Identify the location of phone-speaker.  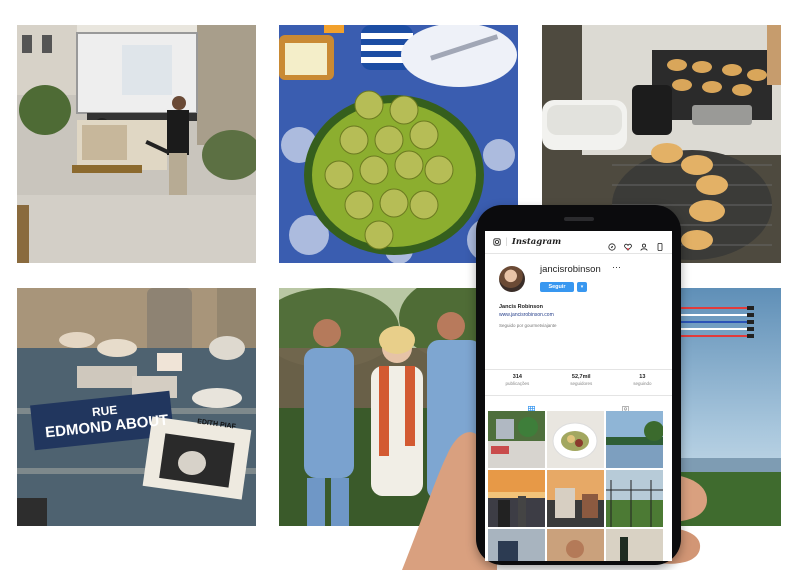
(579, 219).